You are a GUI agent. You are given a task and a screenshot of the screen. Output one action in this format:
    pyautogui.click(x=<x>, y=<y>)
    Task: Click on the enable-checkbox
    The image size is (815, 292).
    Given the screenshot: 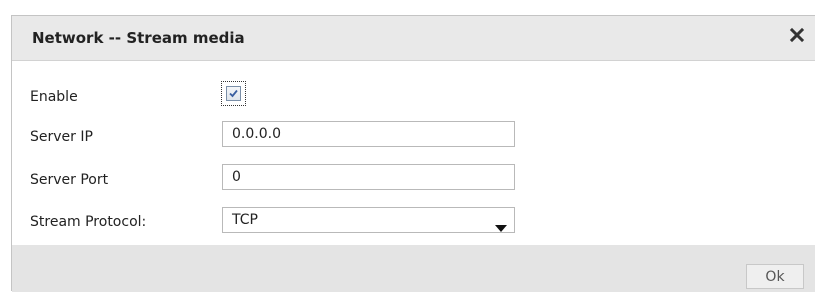 What is the action you would take?
    pyautogui.click(x=233, y=93)
    